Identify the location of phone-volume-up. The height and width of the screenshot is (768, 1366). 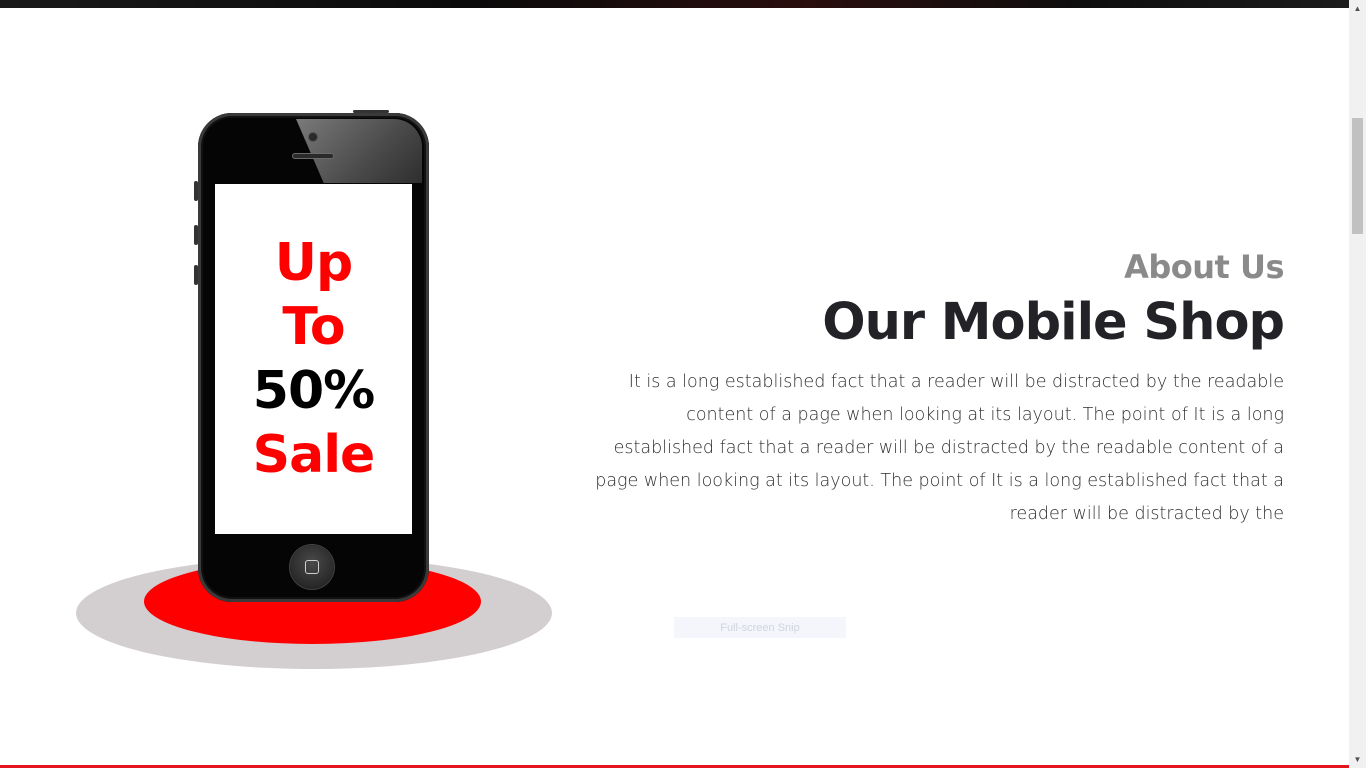
(196, 235).